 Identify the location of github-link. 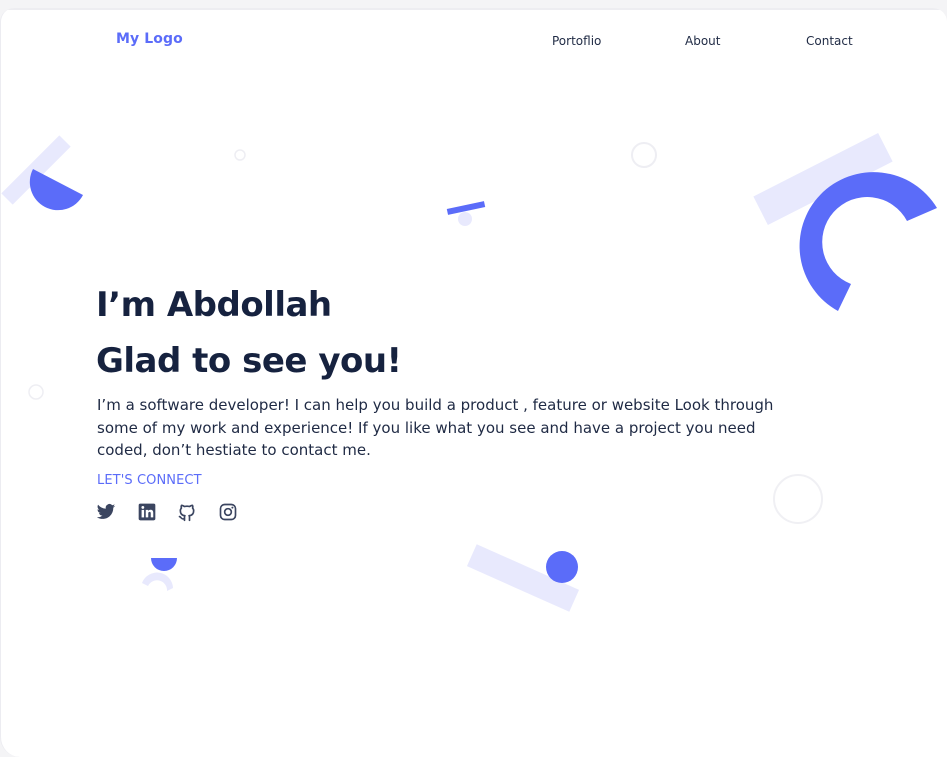
(187, 512).